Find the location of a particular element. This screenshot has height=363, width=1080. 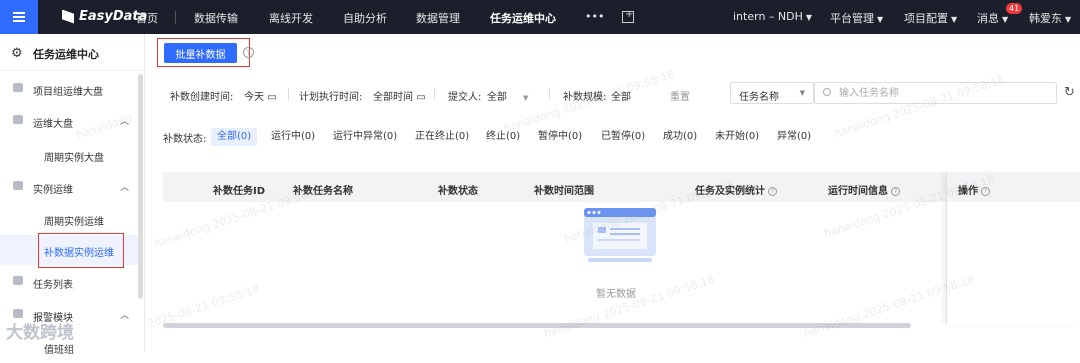

sidebar-item-project-dashboard: 项目组运维大盘 is located at coordinates (70, 89).